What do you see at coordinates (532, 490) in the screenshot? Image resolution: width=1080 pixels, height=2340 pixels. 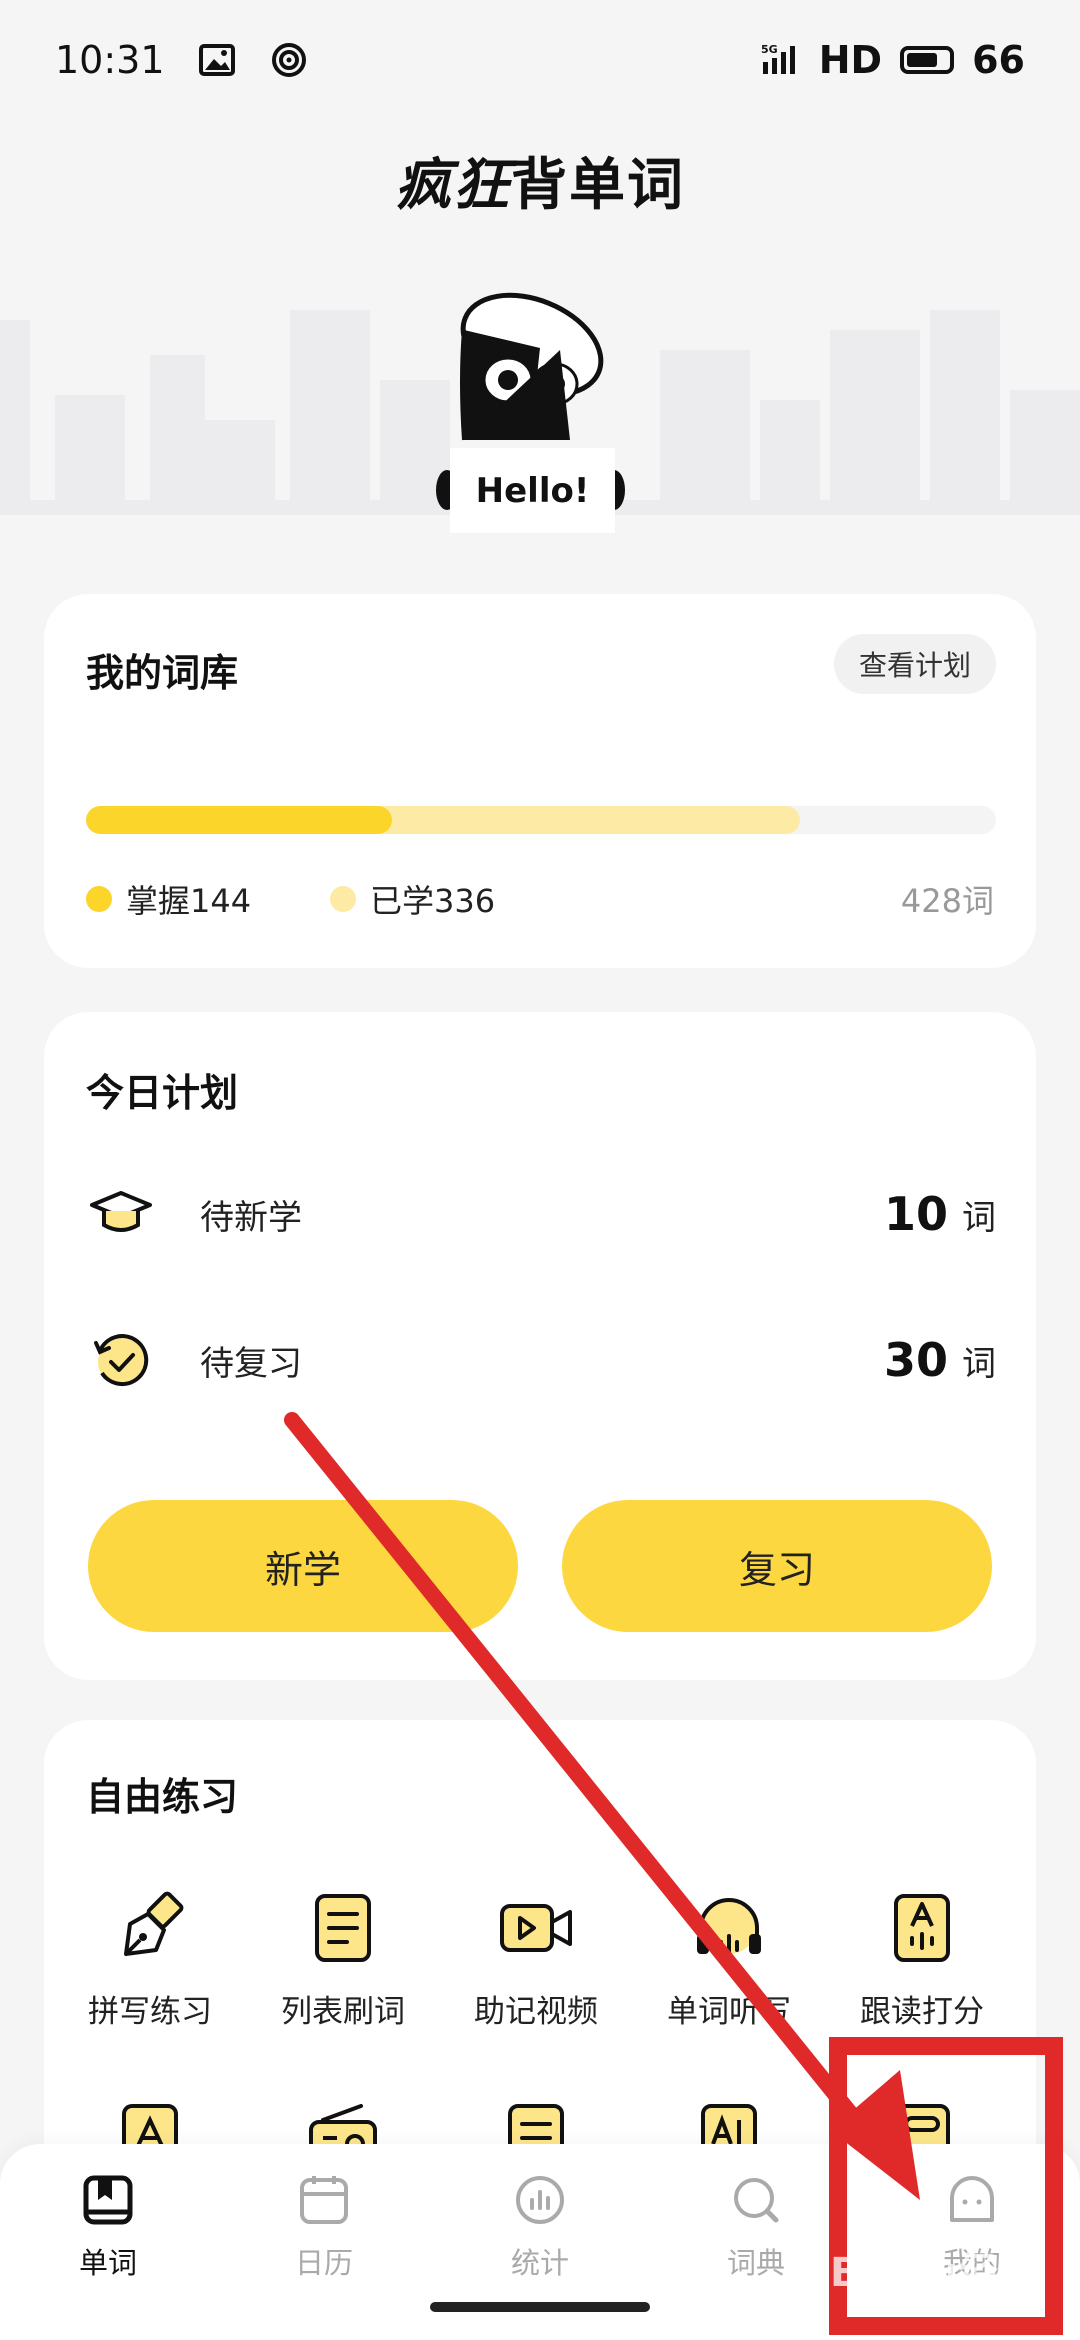 I see `hello-sign: Hello!` at bounding box center [532, 490].